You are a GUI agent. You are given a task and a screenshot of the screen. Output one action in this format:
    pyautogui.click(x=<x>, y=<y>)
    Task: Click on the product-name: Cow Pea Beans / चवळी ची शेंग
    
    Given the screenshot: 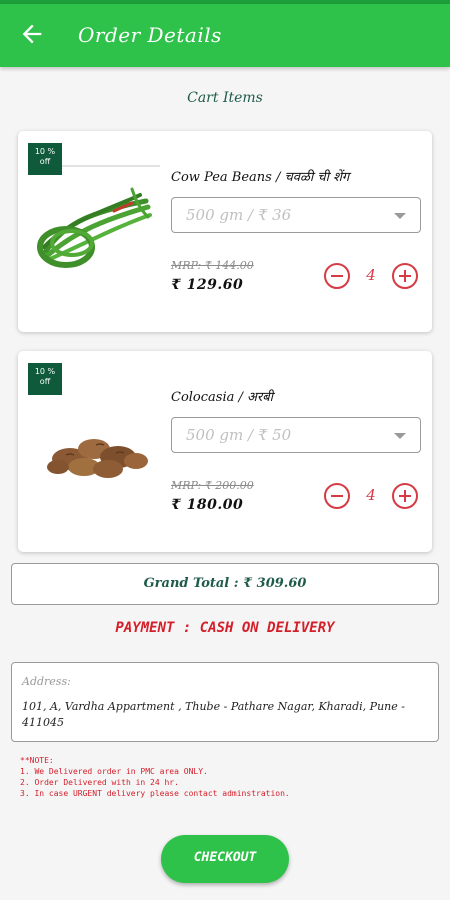 What is the action you would take?
    pyautogui.click(x=260, y=177)
    